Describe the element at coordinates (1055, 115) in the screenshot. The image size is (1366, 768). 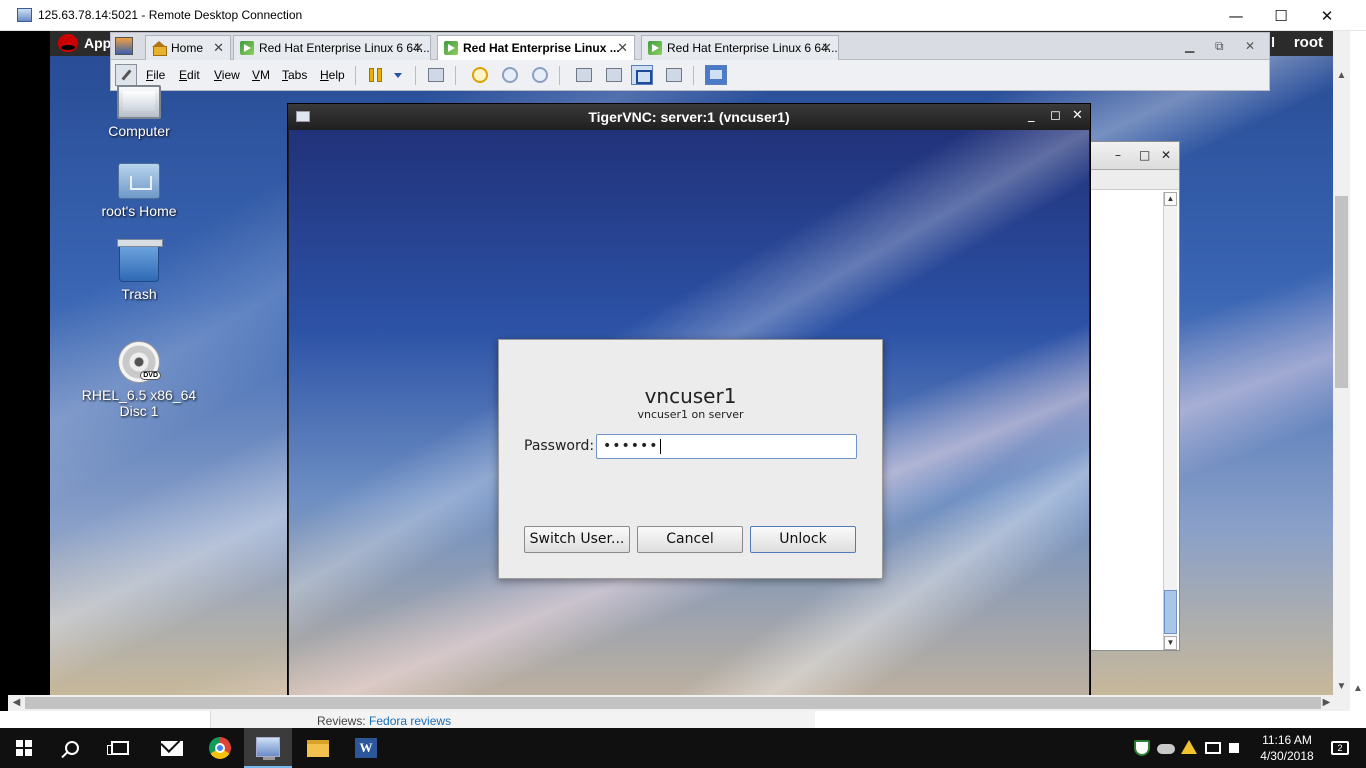
I see `vnc-maximize-button: ◻` at that location.